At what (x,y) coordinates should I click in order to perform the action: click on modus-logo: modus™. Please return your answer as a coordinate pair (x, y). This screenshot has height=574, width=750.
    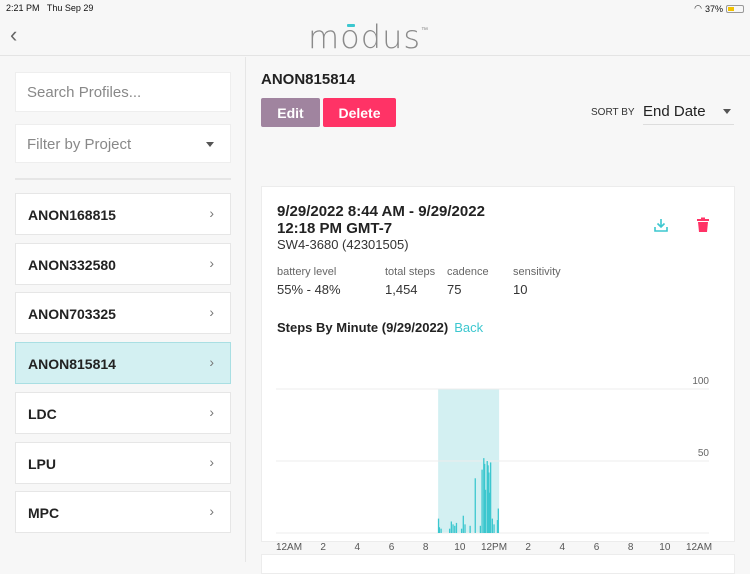
    Looking at the image, I should click on (369, 37).